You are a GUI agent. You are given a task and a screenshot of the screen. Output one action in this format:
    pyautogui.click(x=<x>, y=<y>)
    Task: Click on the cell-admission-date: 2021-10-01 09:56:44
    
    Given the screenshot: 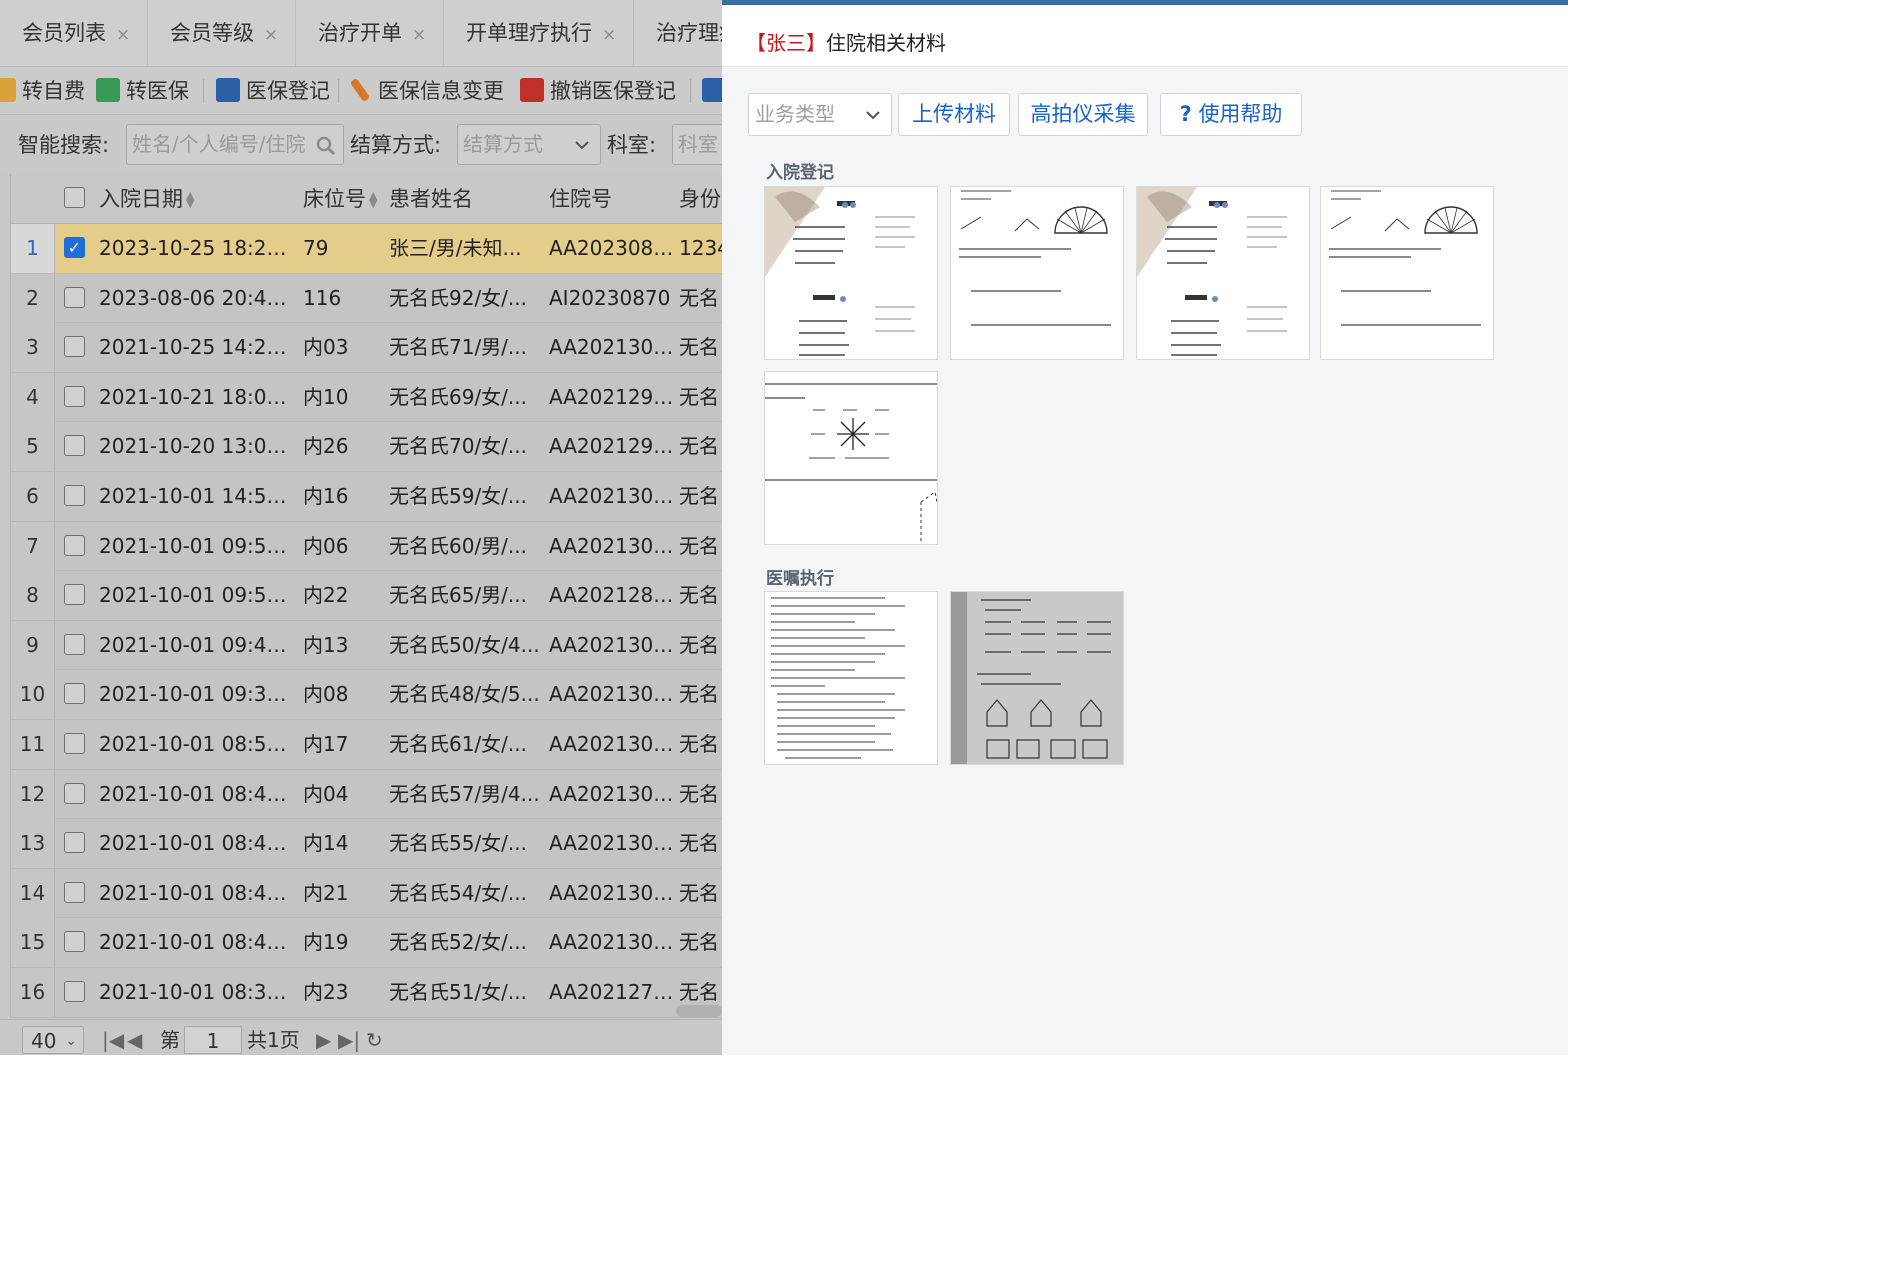 What is the action you would take?
    pyautogui.click(x=199, y=545)
    